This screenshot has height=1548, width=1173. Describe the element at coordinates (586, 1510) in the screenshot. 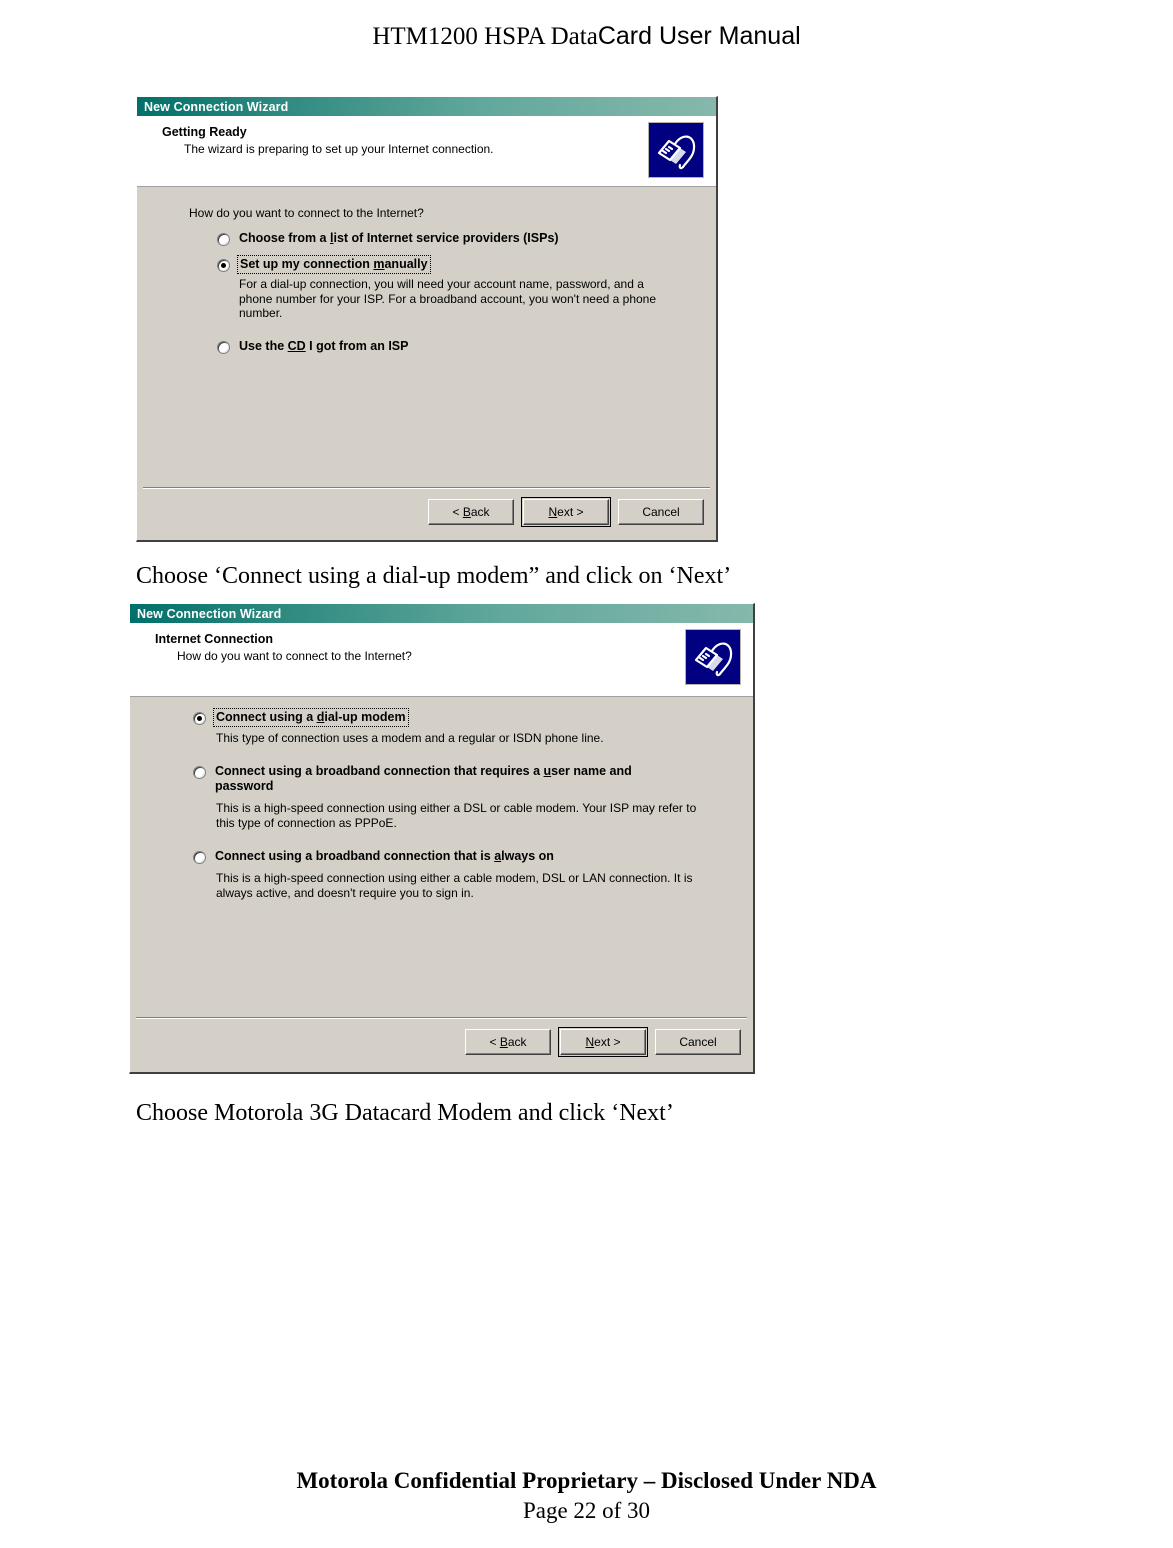

I see `footer-page-number: Page 22 of 30` at that location.